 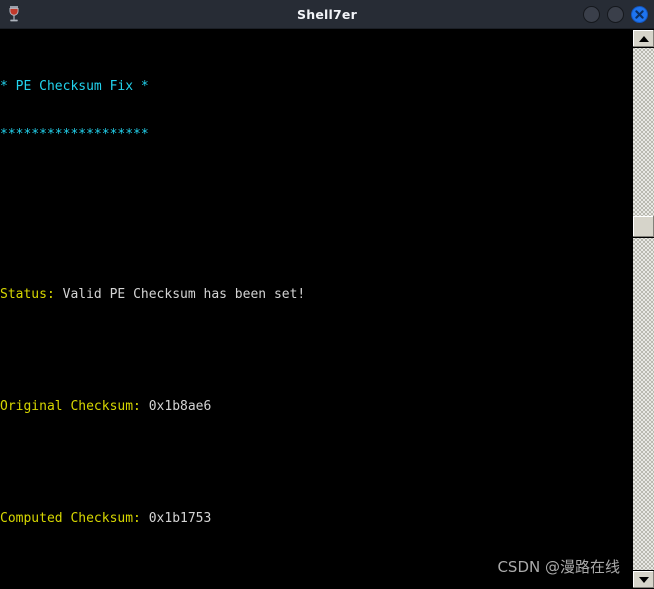 I want to click on original-checksum-line: Original Checksum: 0x1b8ae6, so click(x=316, y=407).